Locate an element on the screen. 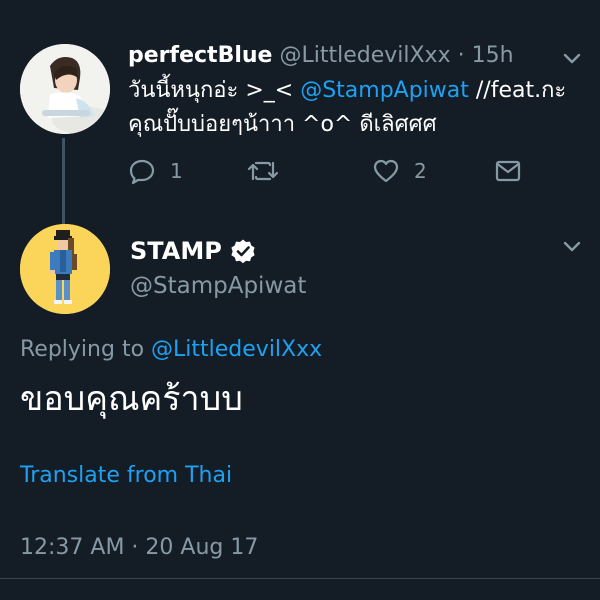  reply-count: 1 is located at coordinates (176, 171).